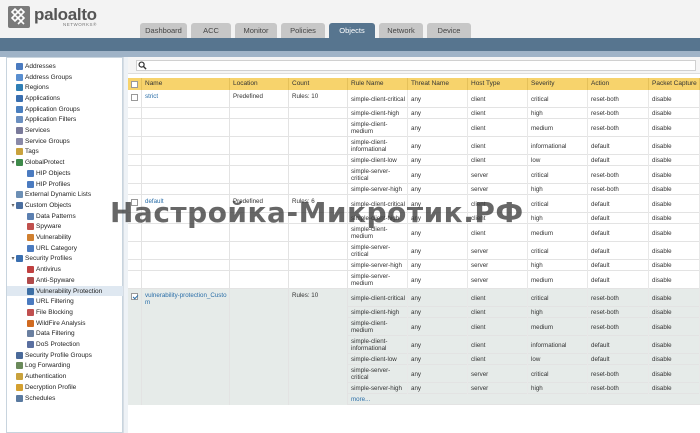 The height and width of the screenshot is (433, 700). I want to click on sidebar-item-label: External Dynamic Lists, so click(58, 195).